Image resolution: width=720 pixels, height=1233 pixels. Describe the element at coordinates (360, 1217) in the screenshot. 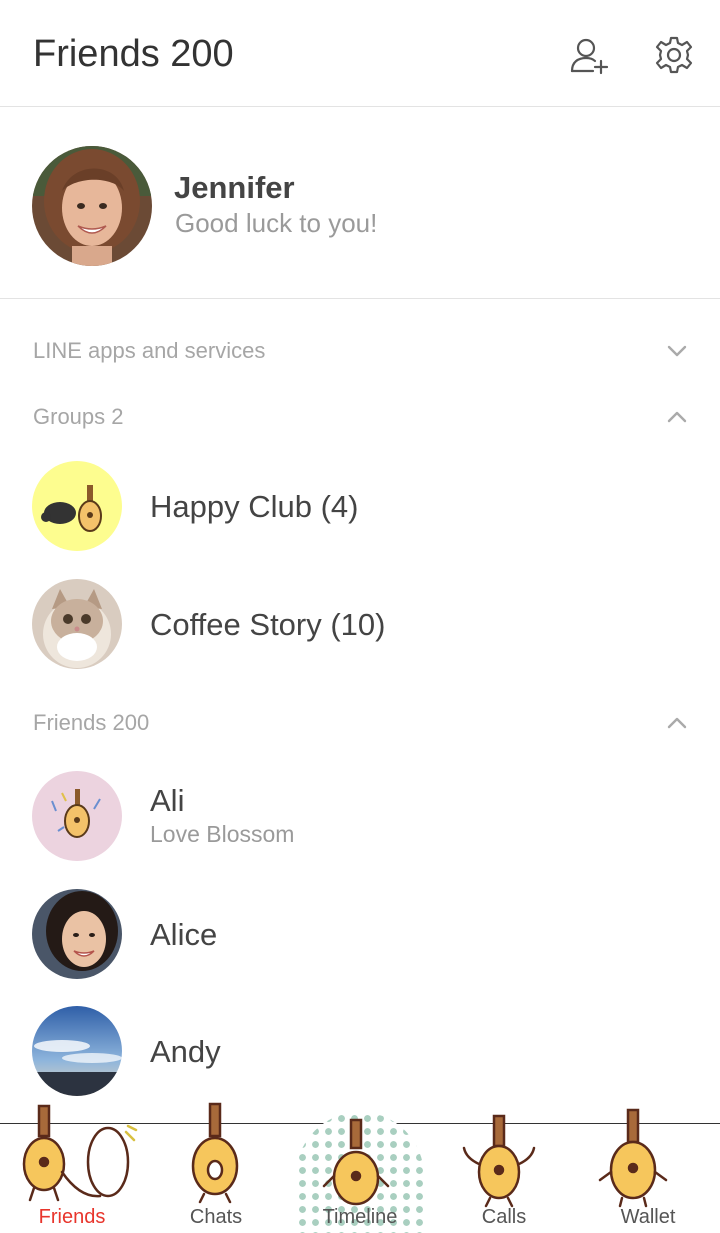

I see `tab-label: Timeline` at that location.